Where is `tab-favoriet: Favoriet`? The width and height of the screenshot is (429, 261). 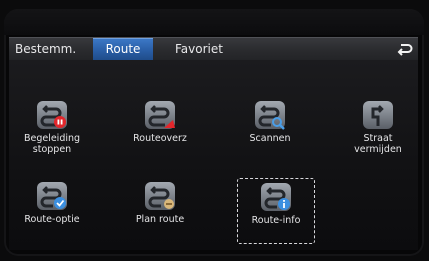 tab-favoriet: Favoriet is located at coordinates (199, 49).